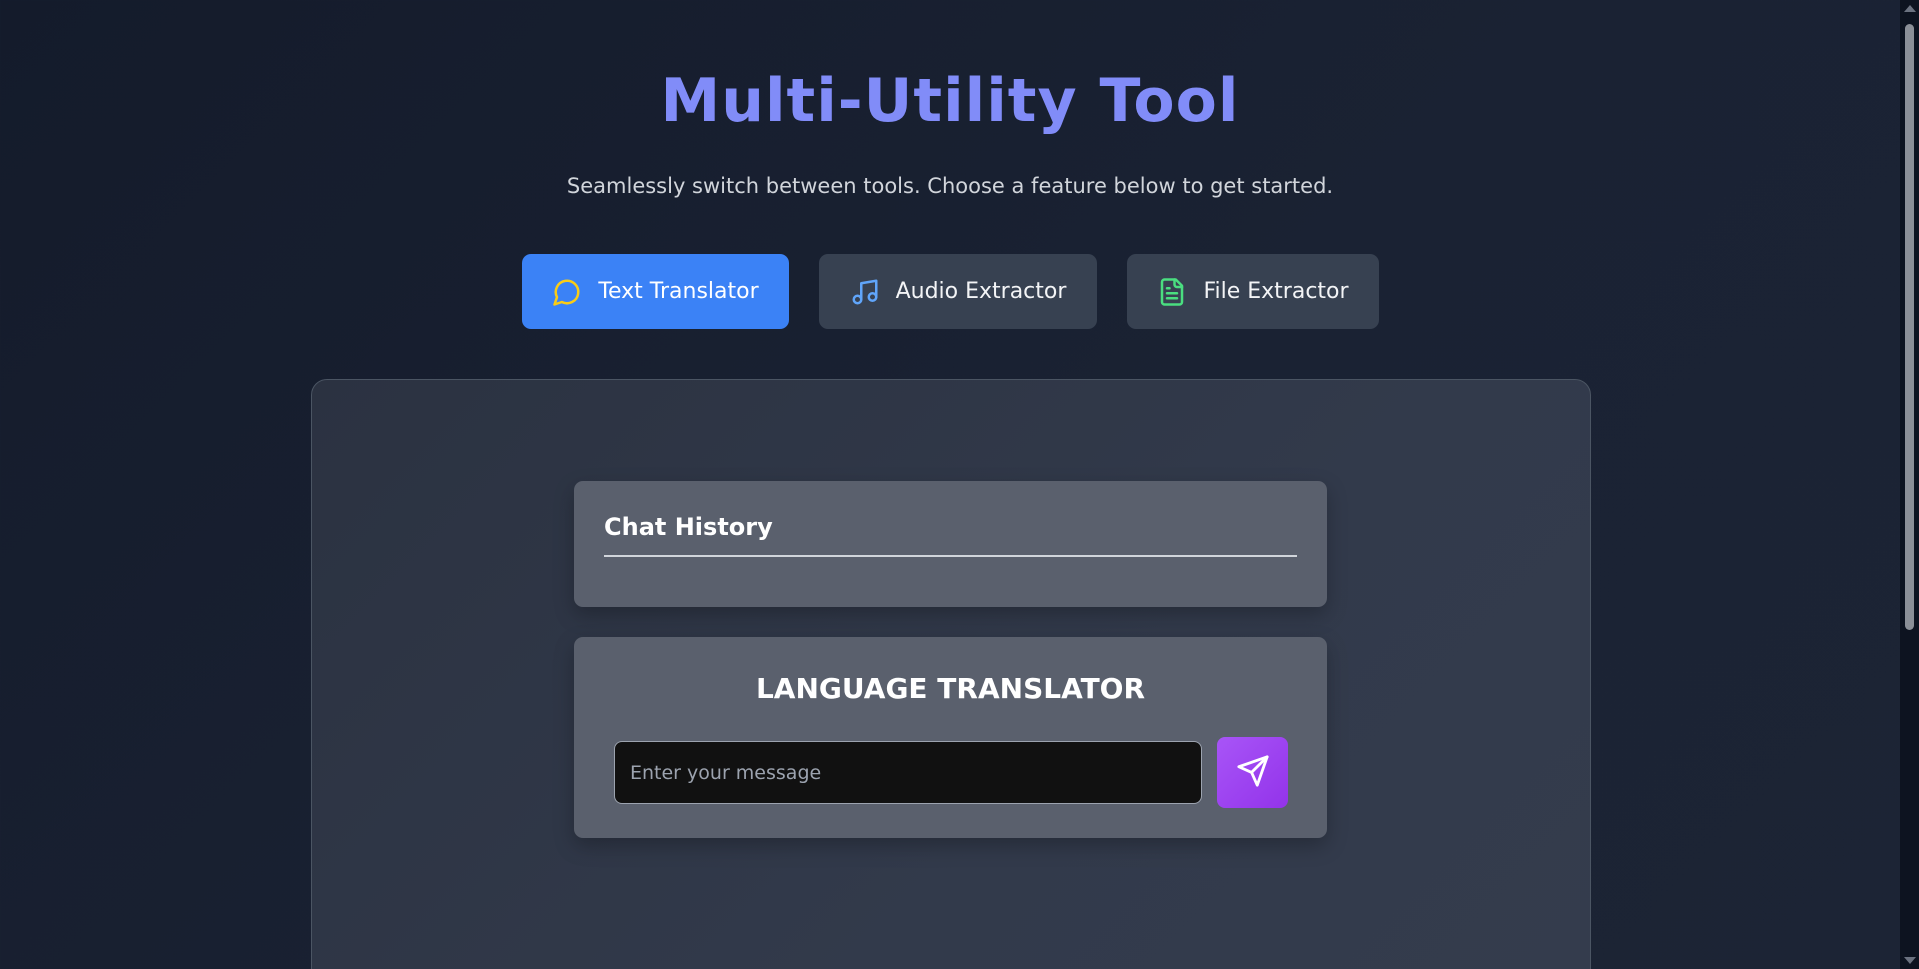 Image resolution: width=1919 pixels, height=969 pixels. Describe the element at coordinates (567, 292) in the screenshot. I see `chat-bubble-icon` at that location.